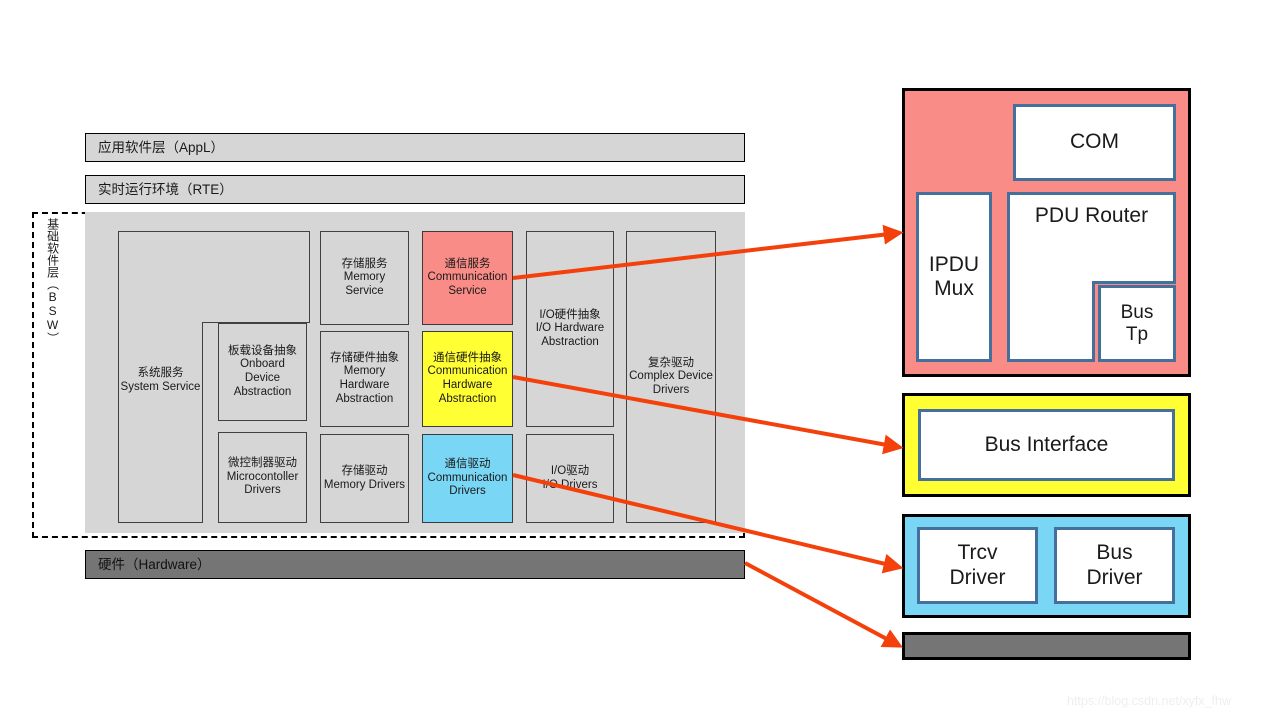 This screenshot has width=1280, height=720. I want to click on module-communication-service-label: 通信服务 Communication Service, so click(467, 277).